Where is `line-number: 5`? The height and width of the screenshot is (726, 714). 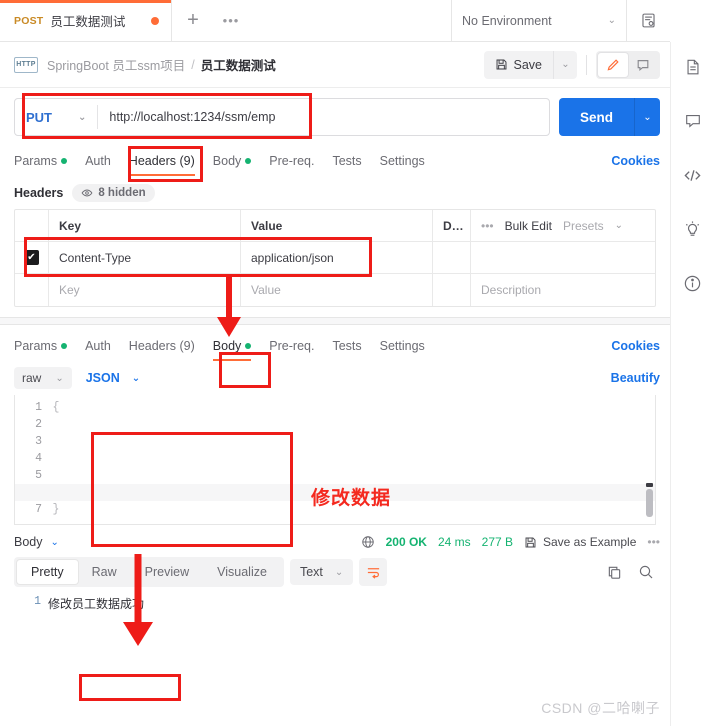
line-number: 5 is located at coordinates (38, 475).